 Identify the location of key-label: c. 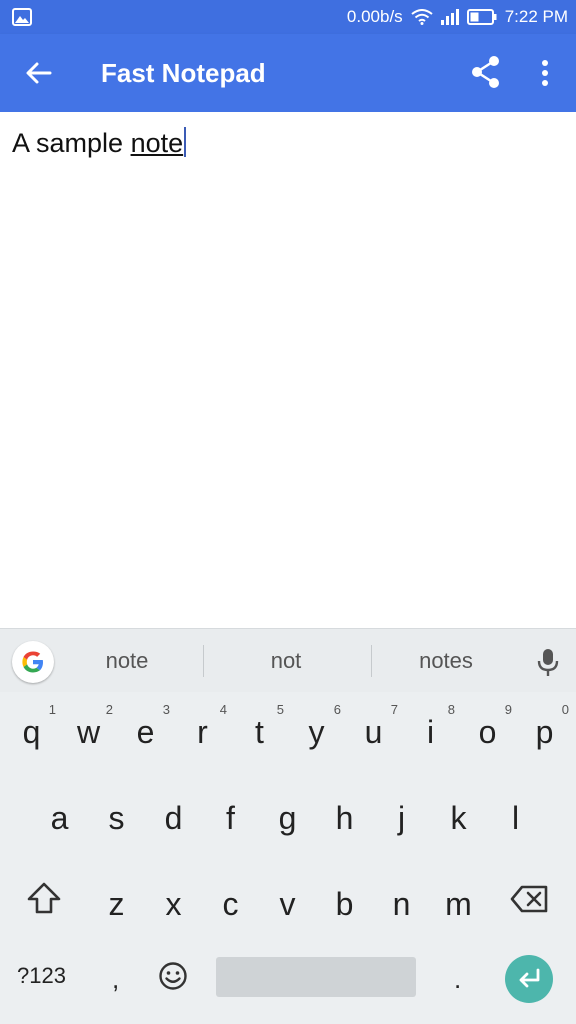
(230, 904).